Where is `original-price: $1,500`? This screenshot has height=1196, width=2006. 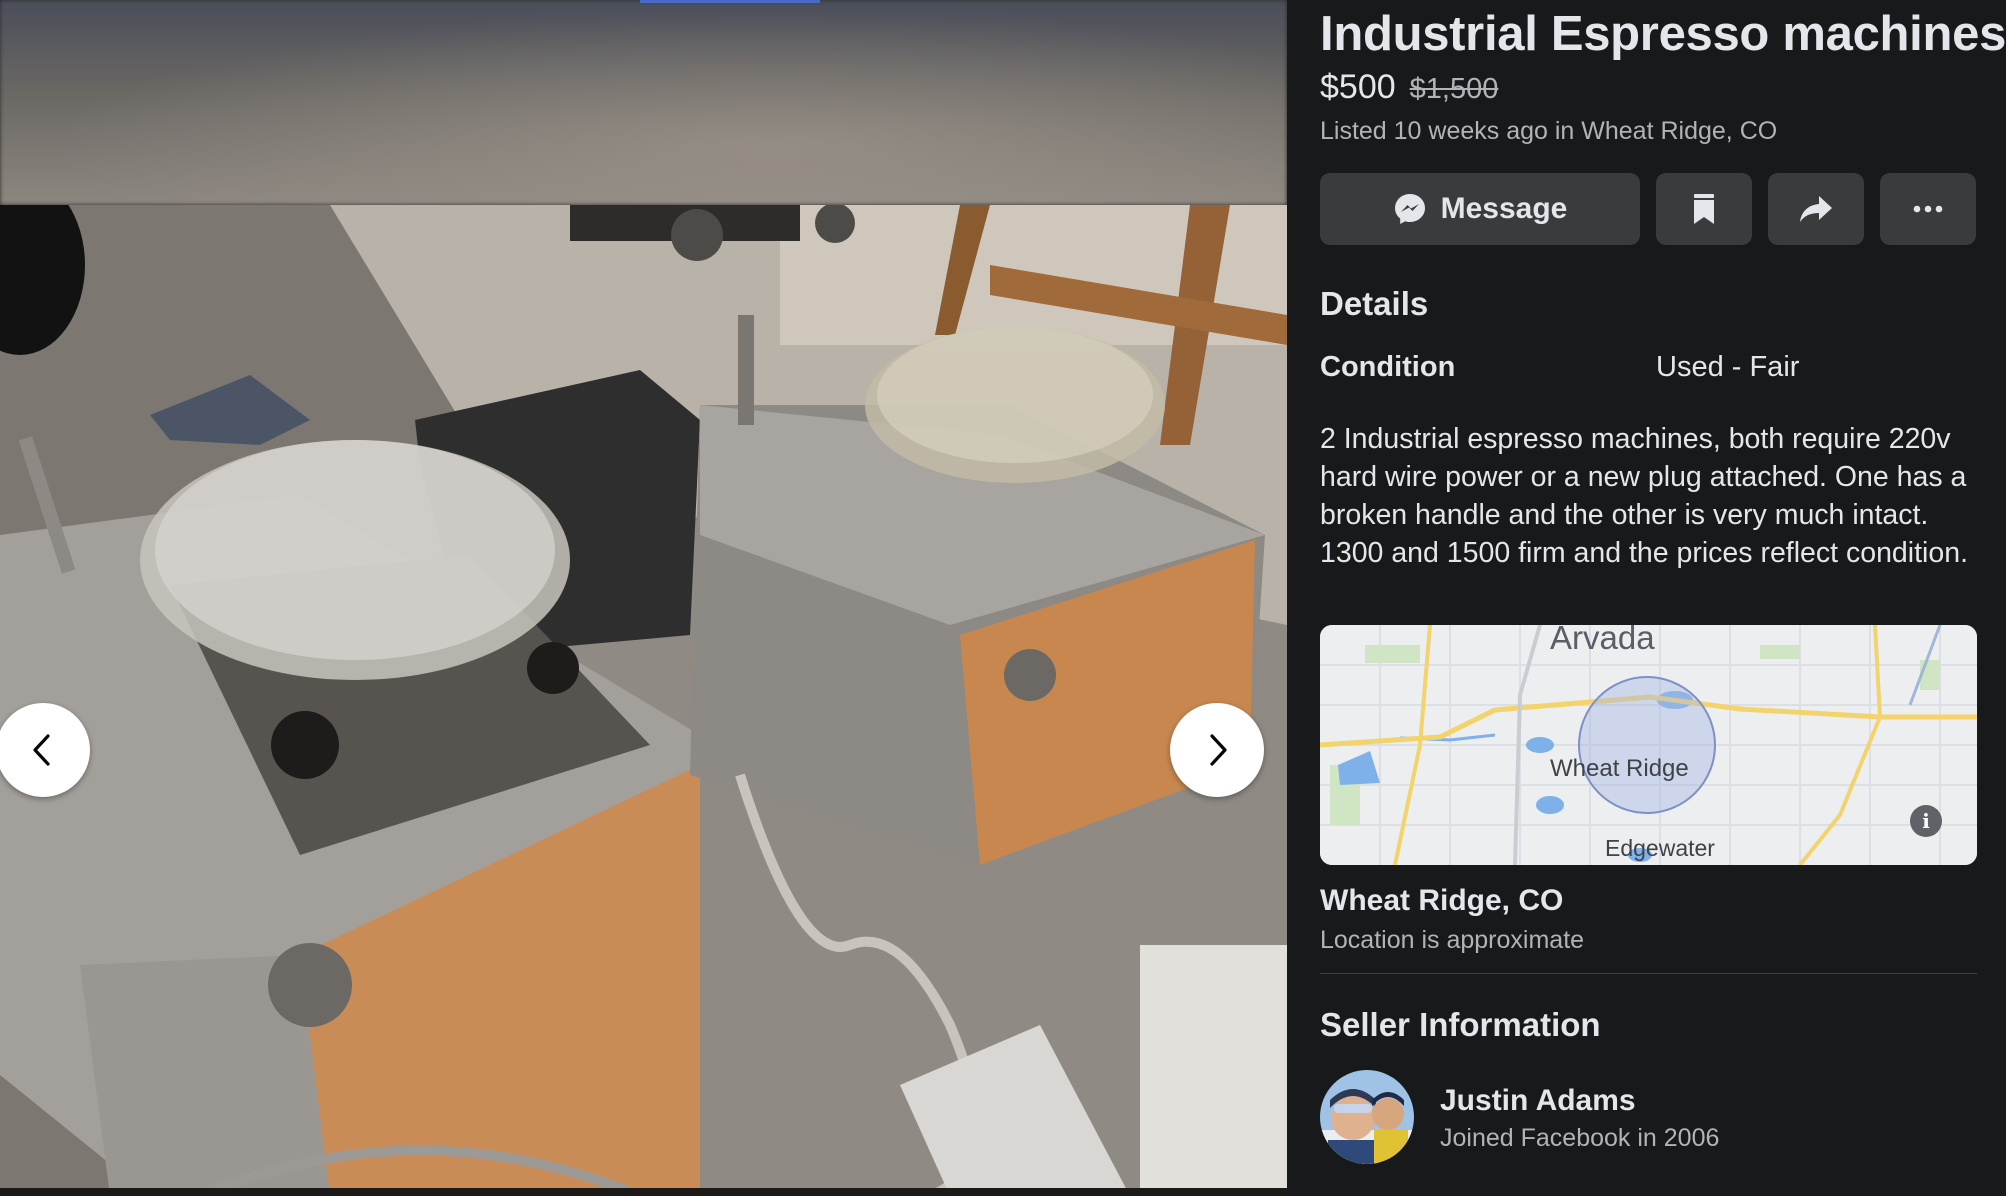 original-price: $1,500 is located at coordinates (1454, 89).